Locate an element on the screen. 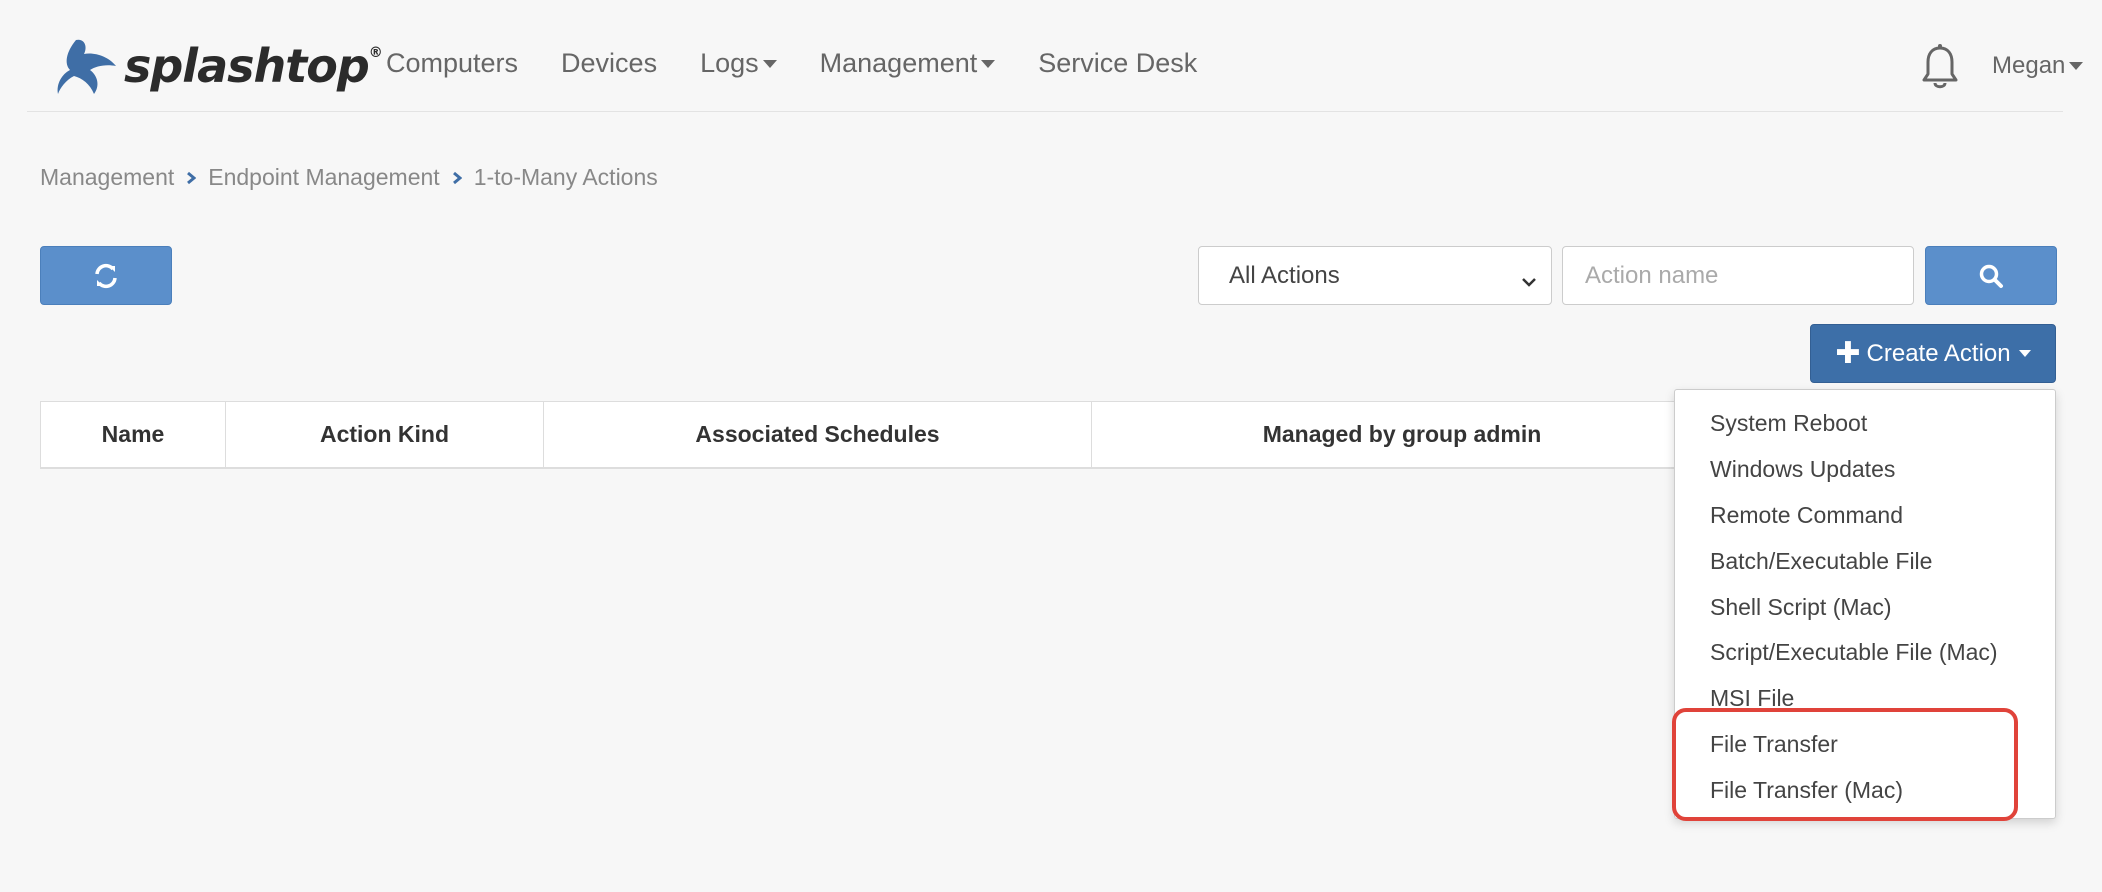  nav-label: Management is located at coordinates (898, 63).